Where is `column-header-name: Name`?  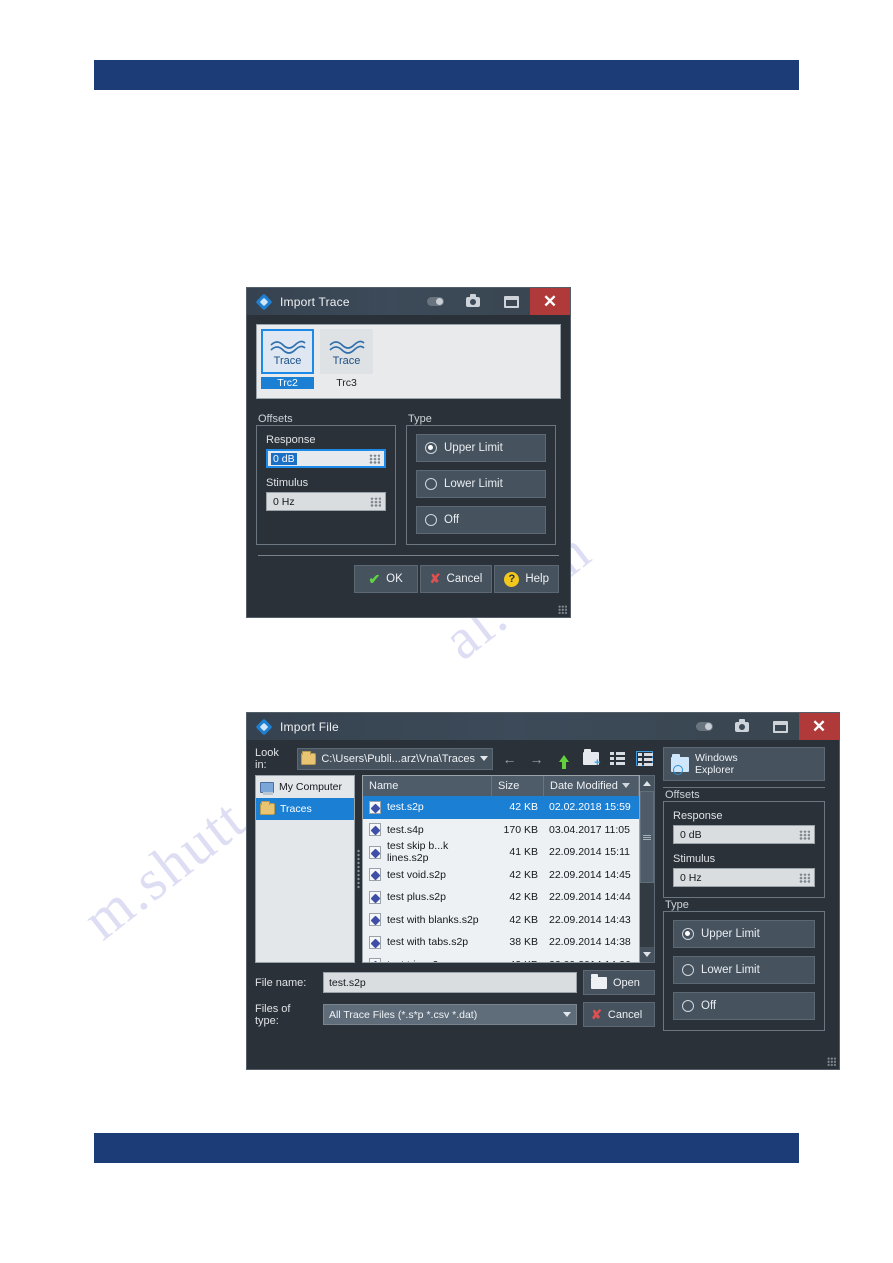
column-header-name: Name is located at coordinates (427, 786).